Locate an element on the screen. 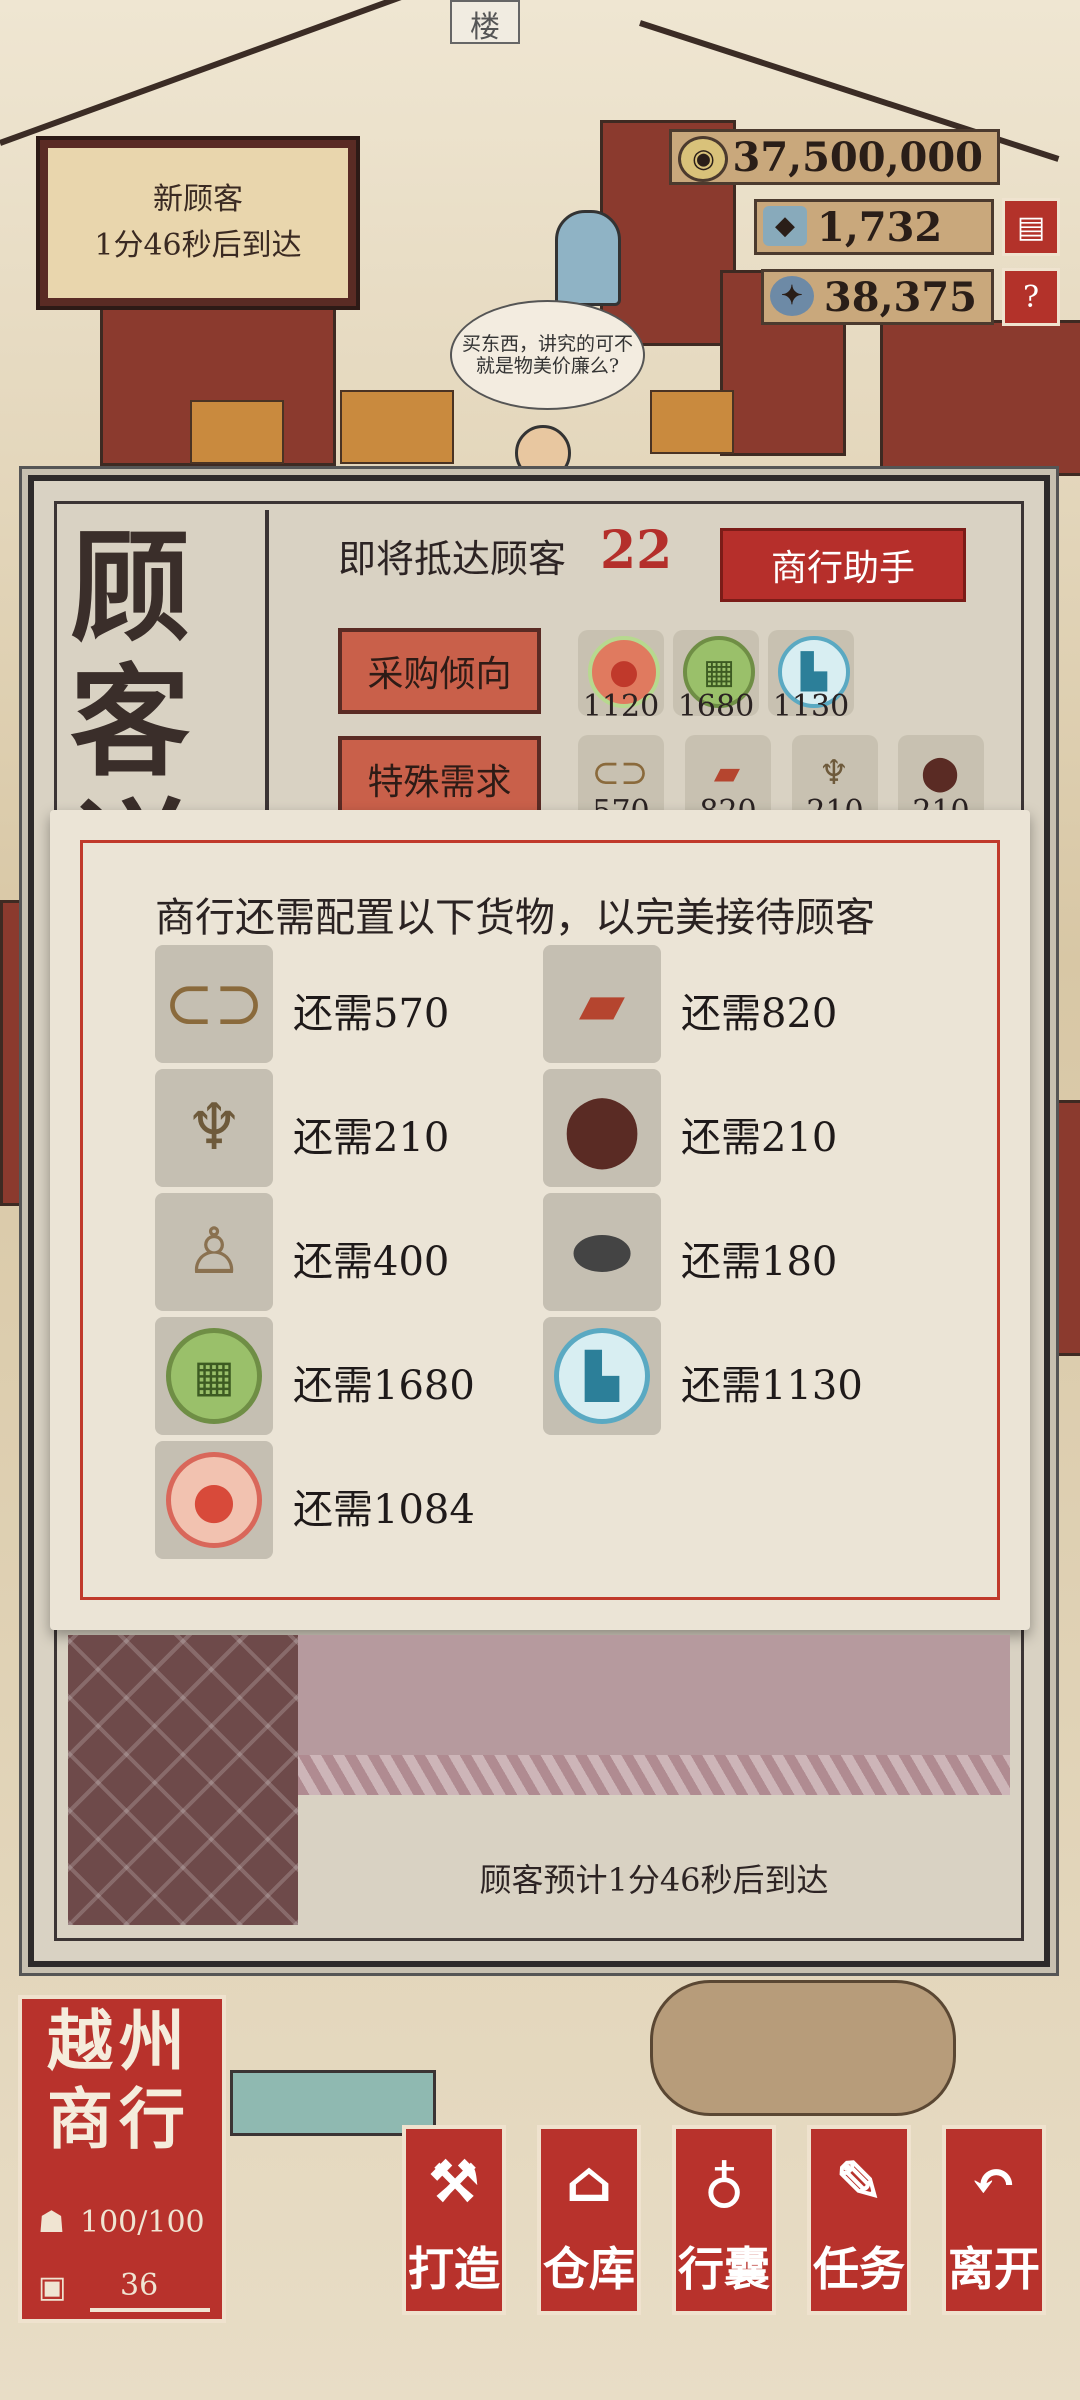  tendency-item: ▙ 1130 is located at coordinates (811, 677).